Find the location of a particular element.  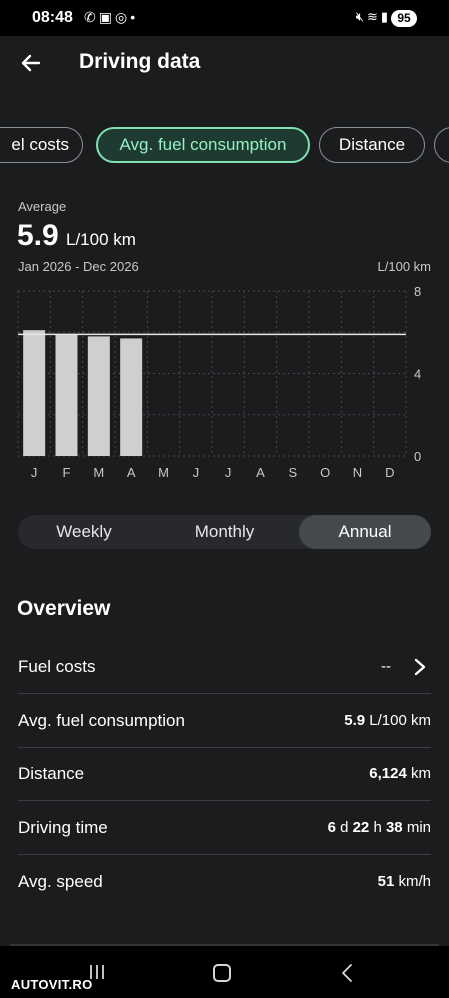

status-time: 08:48 is located at coordinates (52, 17).